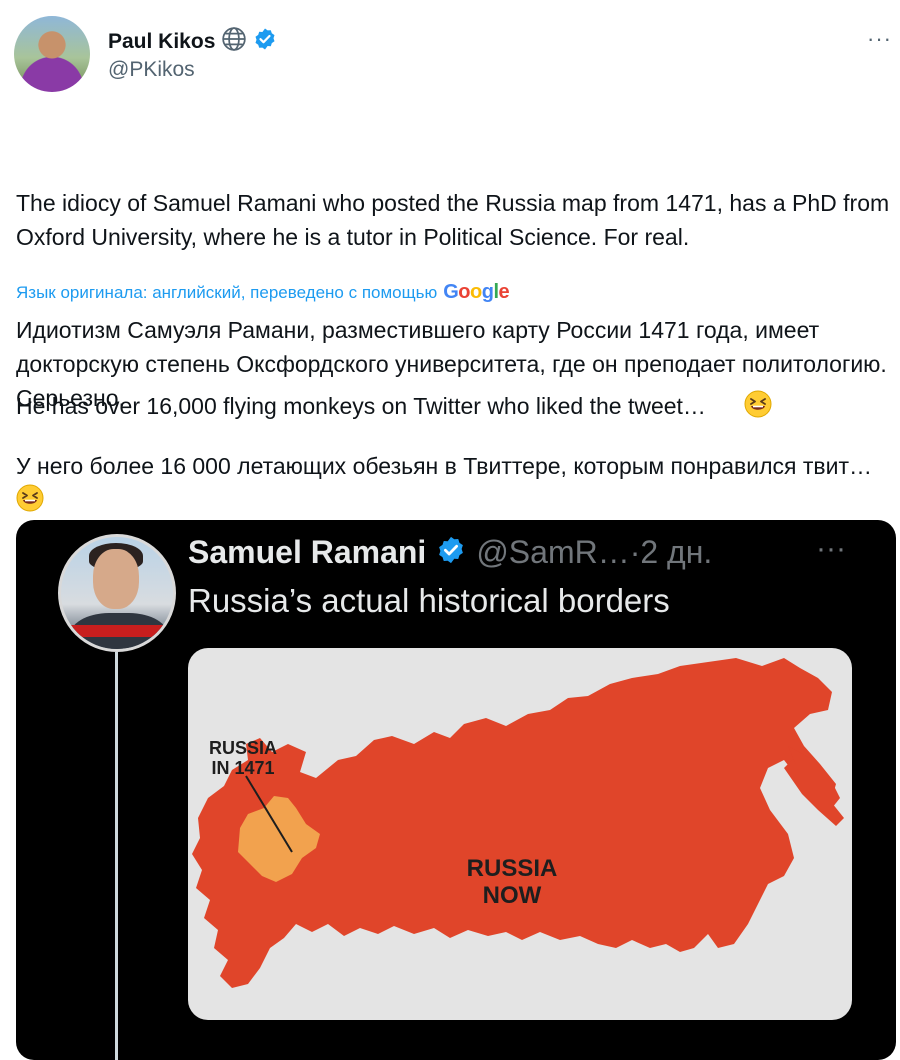 Image resolution: width=900 pixels, height=1060 pixels. Describe the element at coordinates (429, 600) in the screenshot. I see `quoted-tweet-text: Russia’s actual historical borders` at that location.